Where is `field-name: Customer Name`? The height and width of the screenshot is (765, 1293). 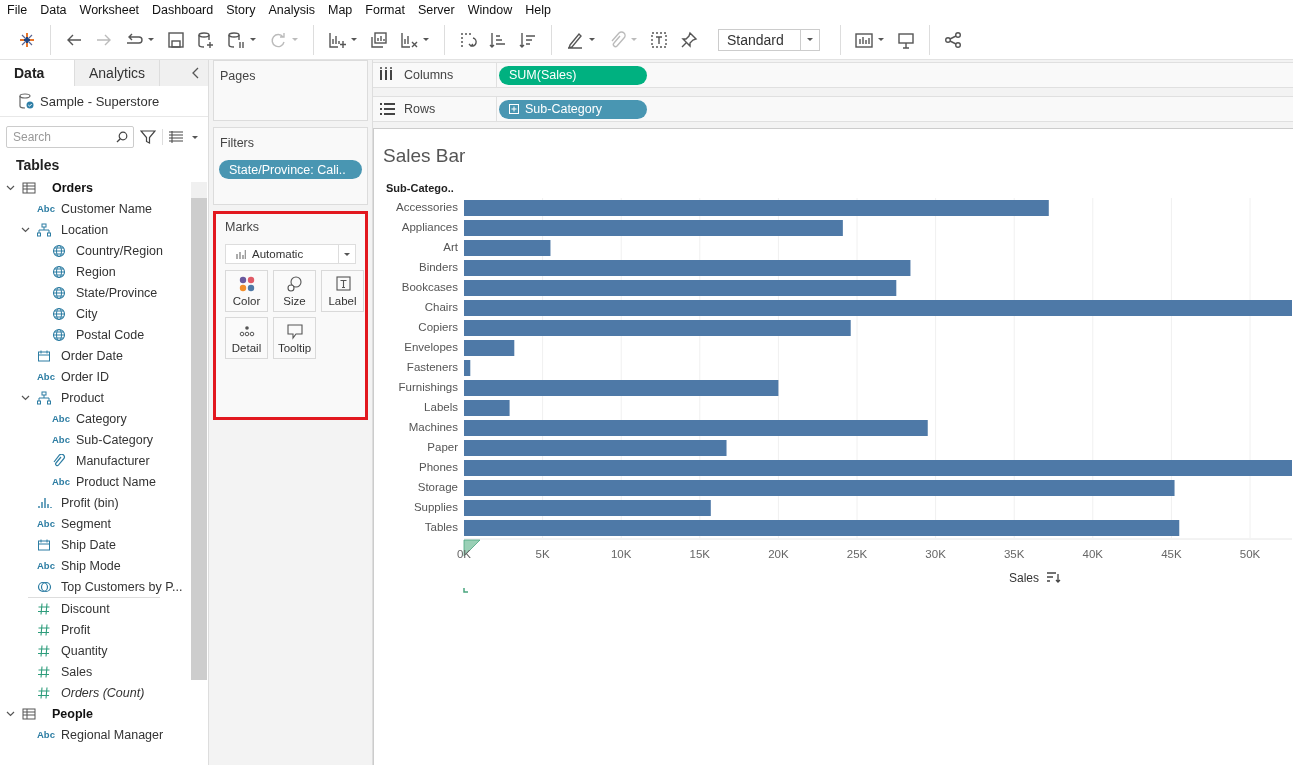
field-name: Customer Name is located at coordinates (106, 208).